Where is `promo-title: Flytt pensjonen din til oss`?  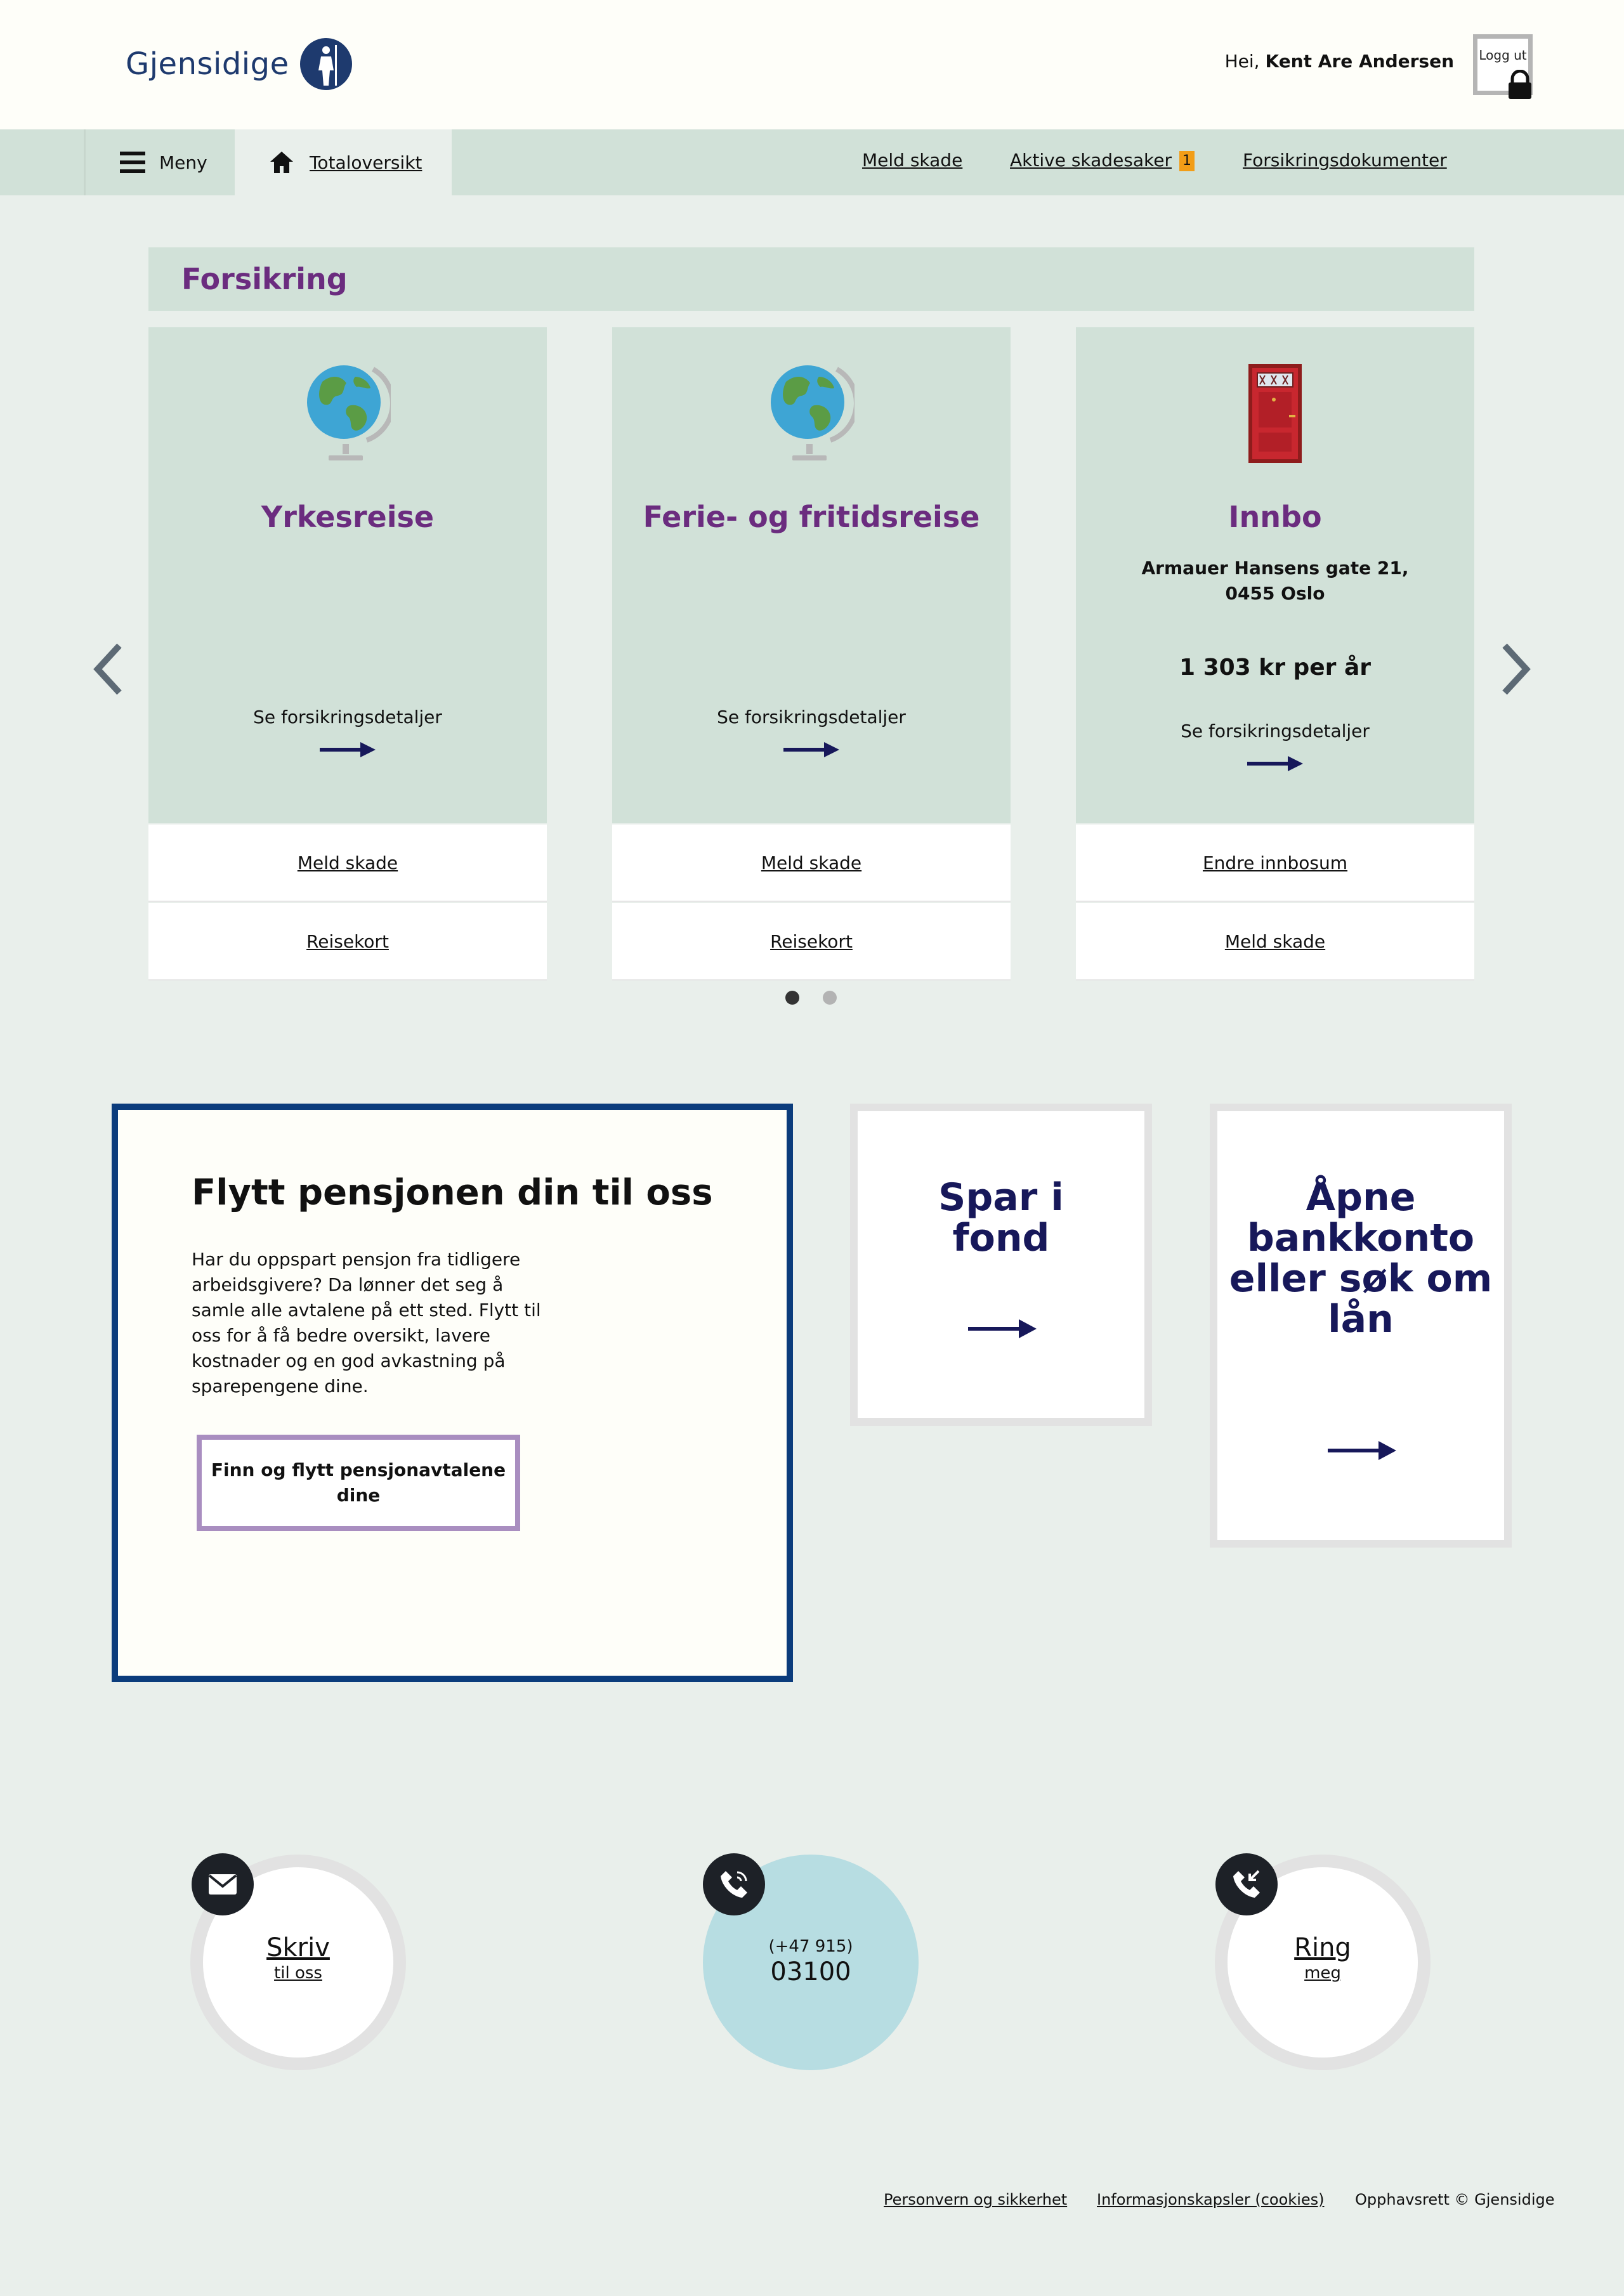 promo-title: Flytt pensjonen din til oss is located at coordinates (453, 1192).